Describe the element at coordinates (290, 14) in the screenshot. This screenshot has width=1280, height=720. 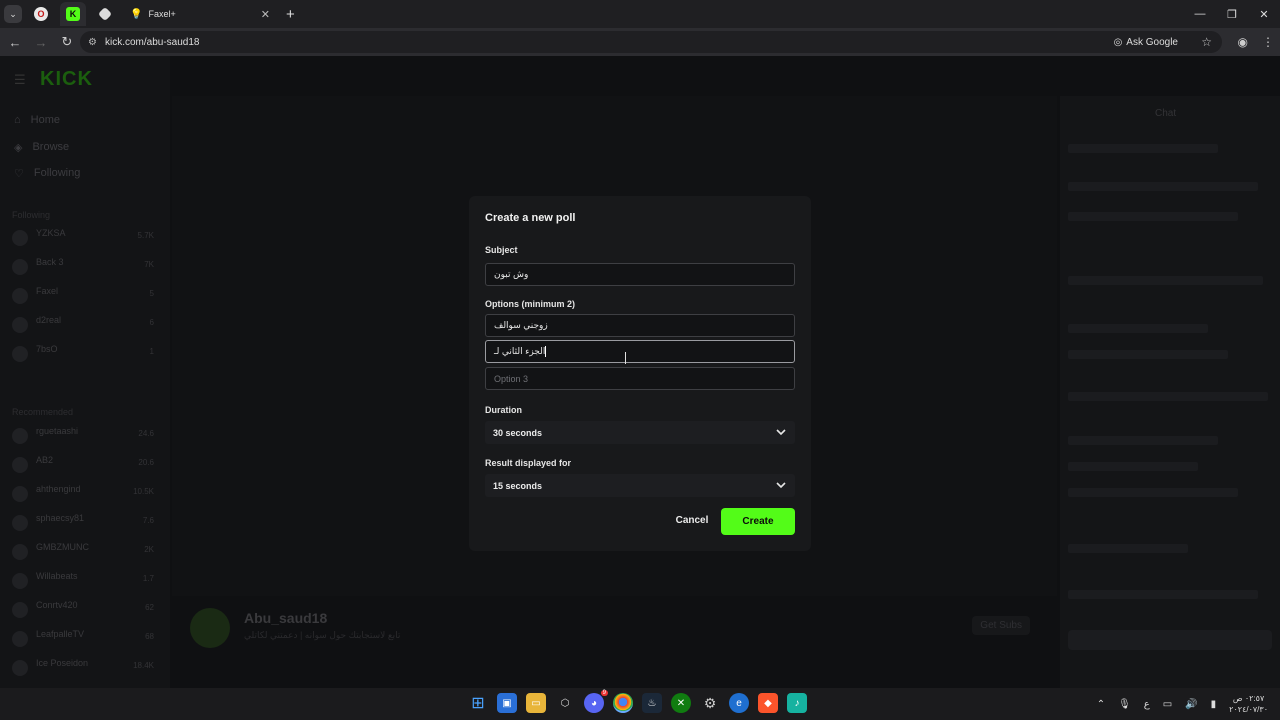
I see `new-tab-button: +` at that location.